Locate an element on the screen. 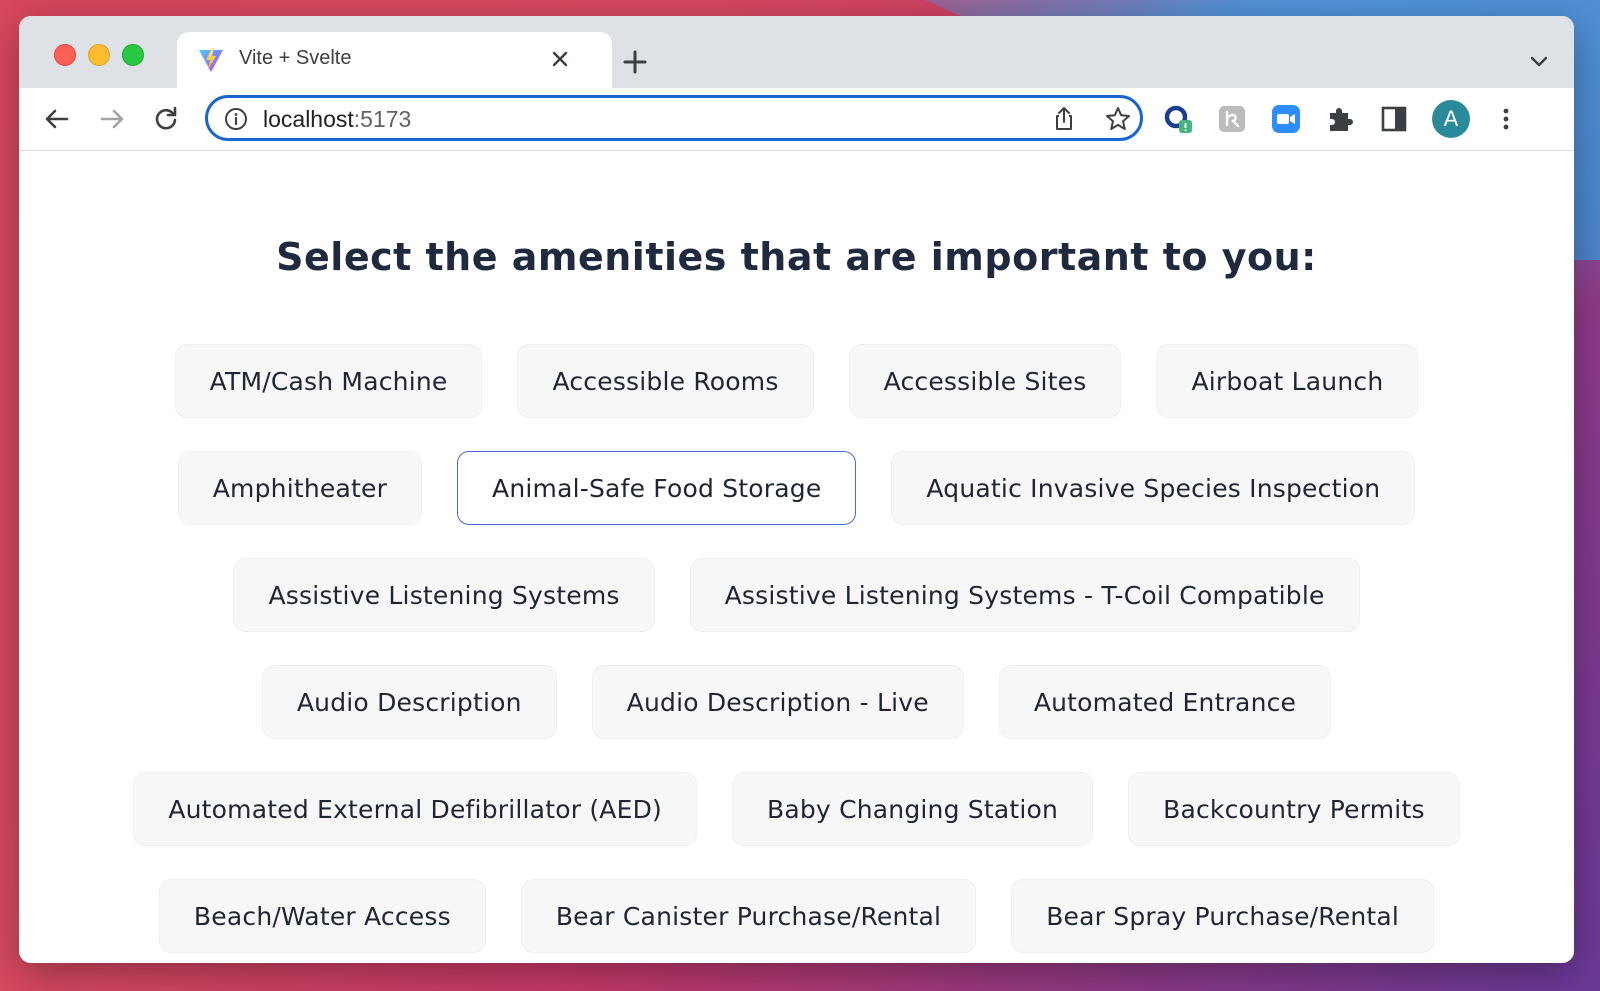 The width and height of the screenshot is (1600, 991). tab-strip: Vite + Svelte is located at coordinates (796, 55).